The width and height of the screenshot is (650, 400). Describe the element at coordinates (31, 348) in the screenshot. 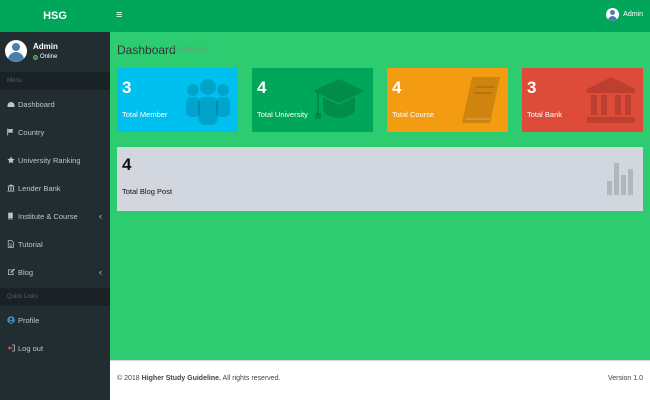

I see `sidebar-item-label: Log out` at that location.